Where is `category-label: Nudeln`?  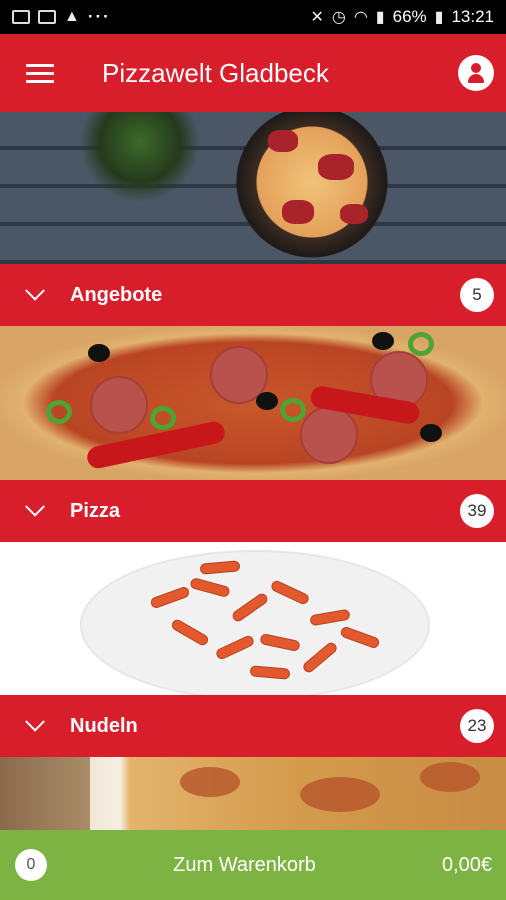 category-label: Nudeln is located at coordinates (104, 725).